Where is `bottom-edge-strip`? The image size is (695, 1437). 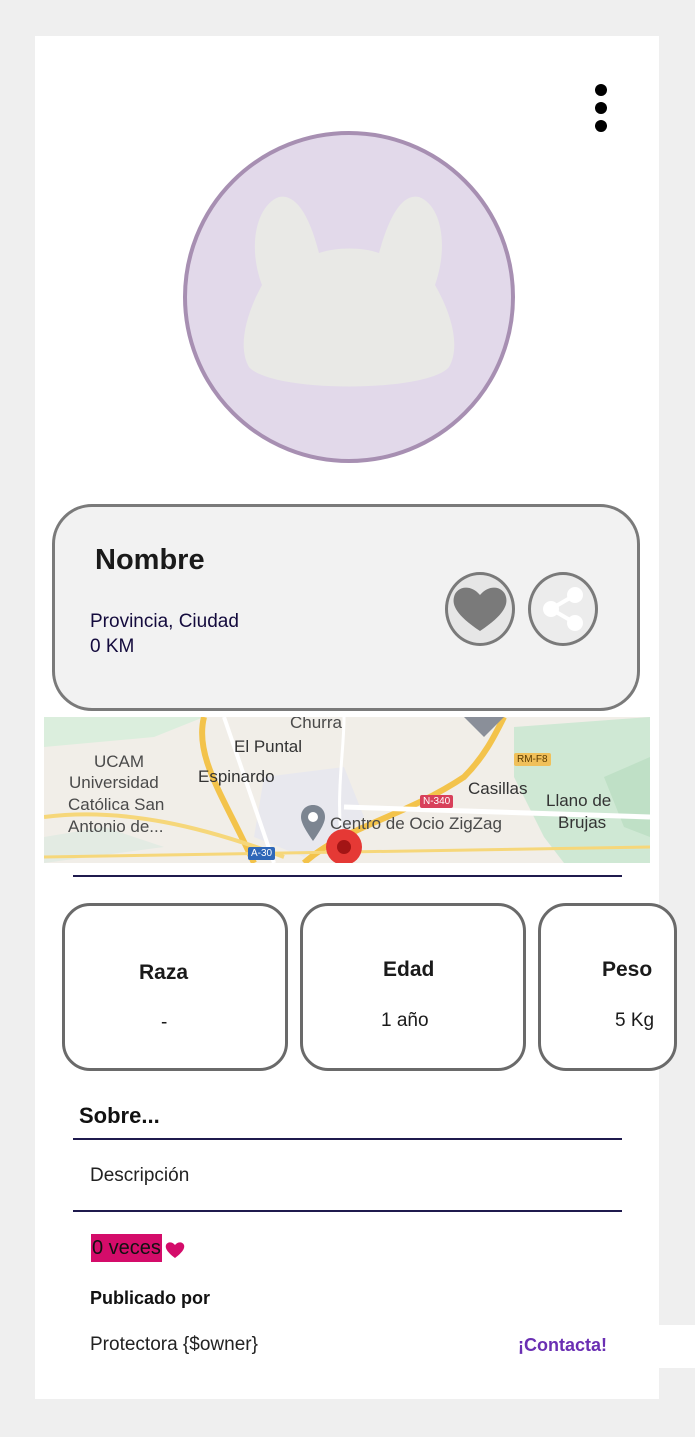
bottom-edge-strip is located at coordinates (677, 1346).